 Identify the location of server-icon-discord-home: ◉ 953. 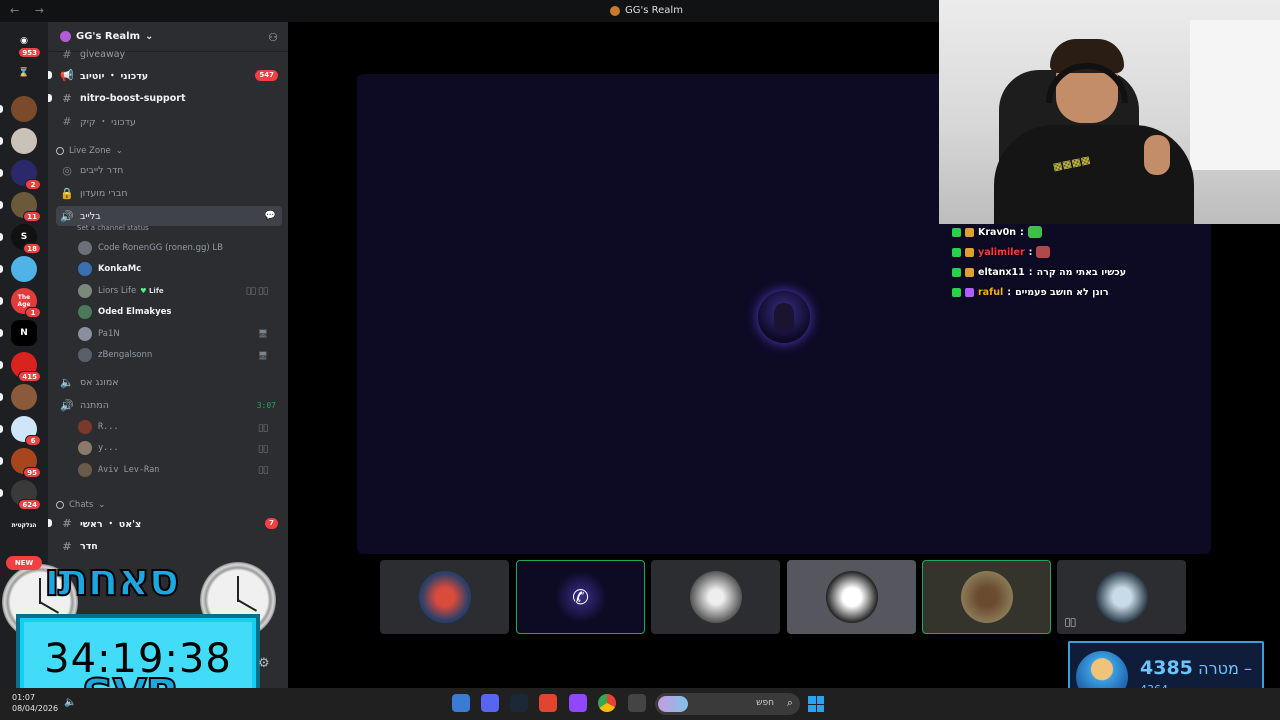
(26, 43).